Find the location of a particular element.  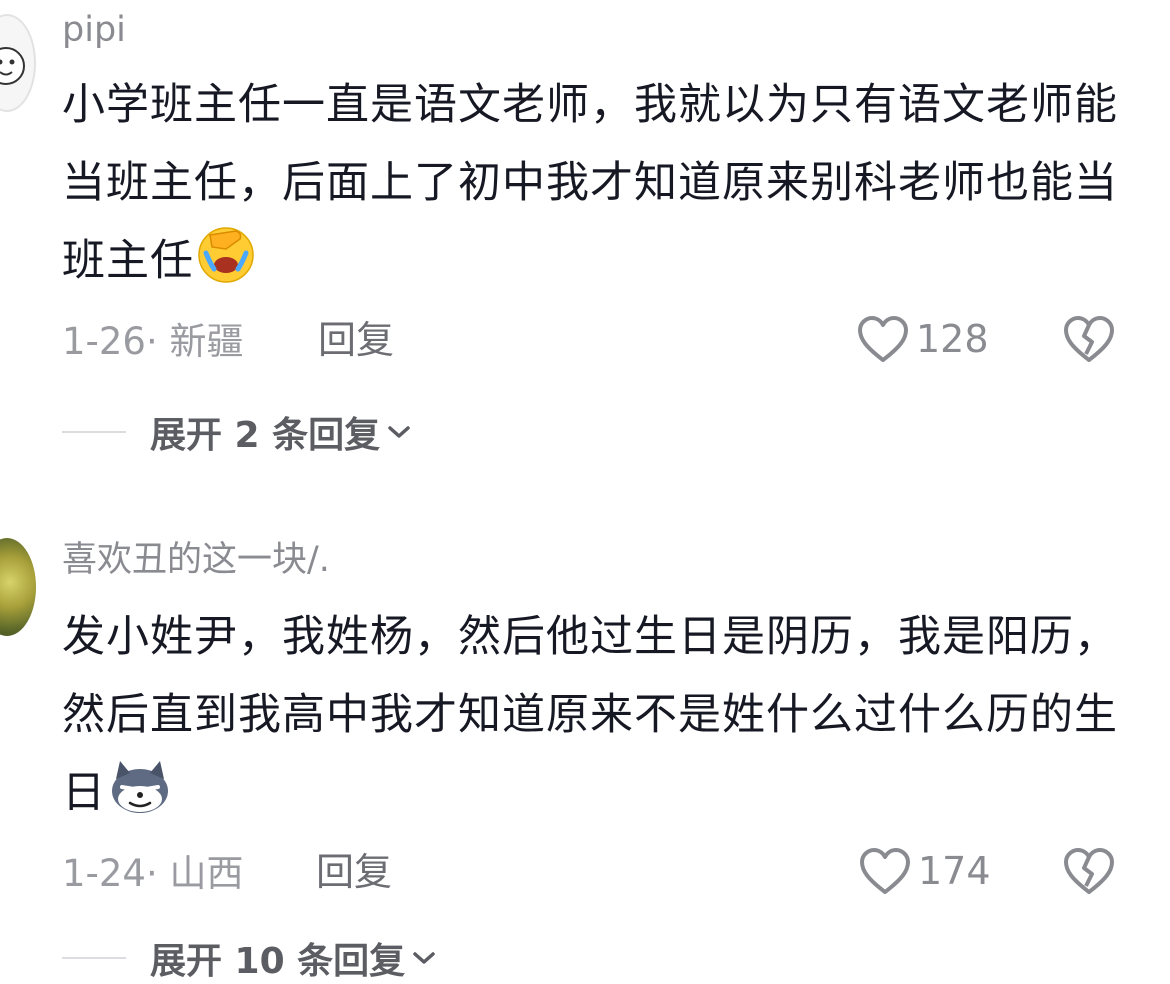

expand-replies: 展开 10 条回复 is located at coordinates (249, 958).